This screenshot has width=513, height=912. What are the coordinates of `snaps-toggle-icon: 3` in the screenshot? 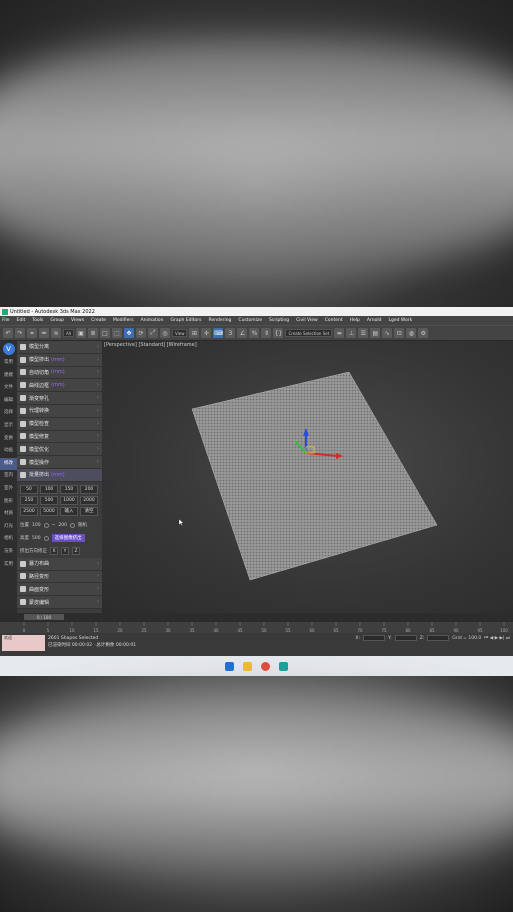 It's located at (230, 333).